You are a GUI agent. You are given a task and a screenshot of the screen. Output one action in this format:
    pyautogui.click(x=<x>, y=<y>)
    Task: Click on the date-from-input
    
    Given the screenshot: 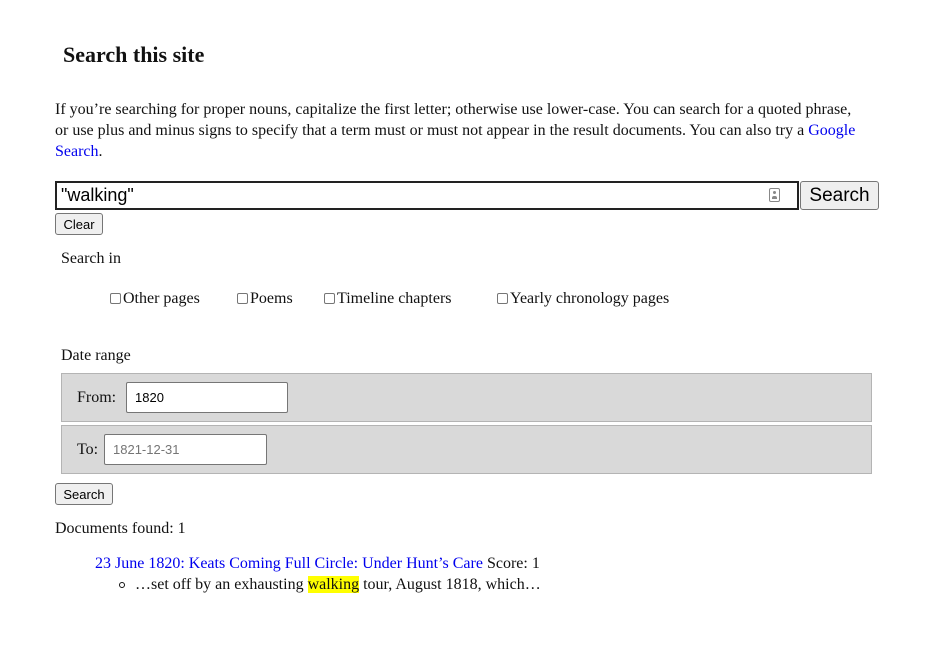 What is the action you would take?
    pyautogui.click(x=207, y=397)
    